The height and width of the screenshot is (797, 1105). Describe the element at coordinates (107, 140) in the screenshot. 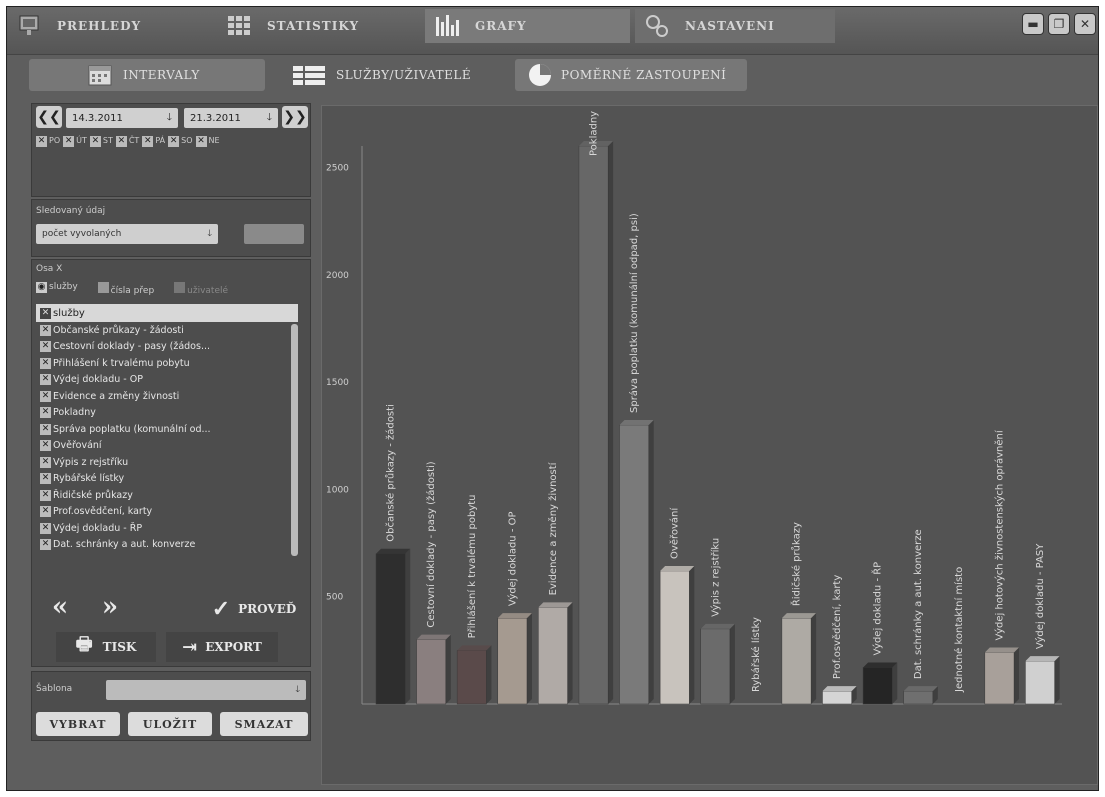

I see `day-label: ST` at that location.